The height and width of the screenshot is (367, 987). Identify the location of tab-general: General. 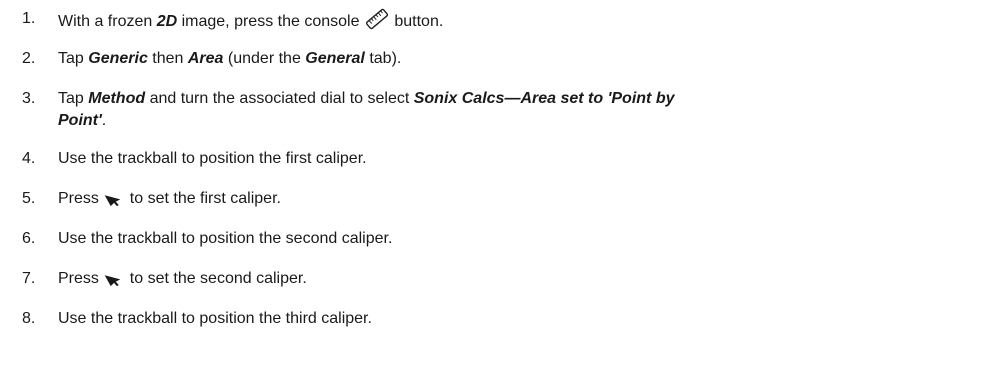
(335, 58).